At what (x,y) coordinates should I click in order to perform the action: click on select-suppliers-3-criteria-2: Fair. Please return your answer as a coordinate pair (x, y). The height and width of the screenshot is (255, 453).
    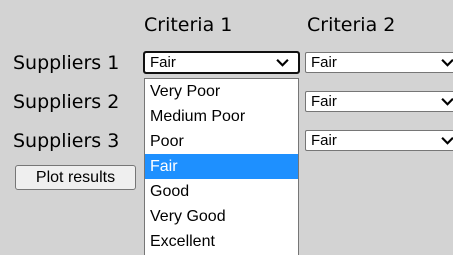
    Looking at the image, I should click on (379, 140).